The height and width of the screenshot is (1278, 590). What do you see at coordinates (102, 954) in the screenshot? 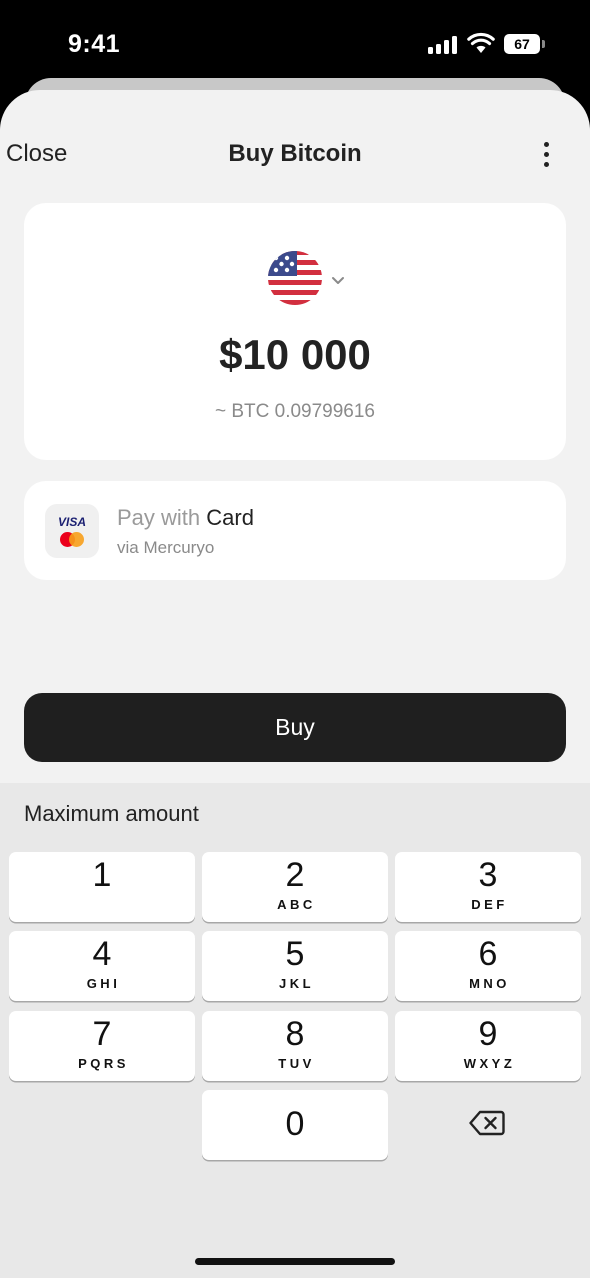
I see `key-digit: 4` at bounding box center [102, 954].